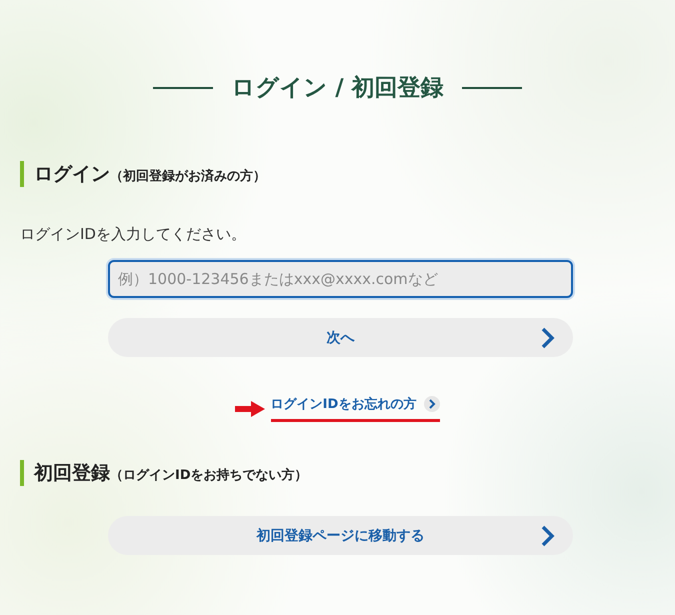 The height and width of the screenshot is (615, 675). Describe the element at coordinates (340, 337) in the screenshot. I see `next-button: 次へ` at that location.